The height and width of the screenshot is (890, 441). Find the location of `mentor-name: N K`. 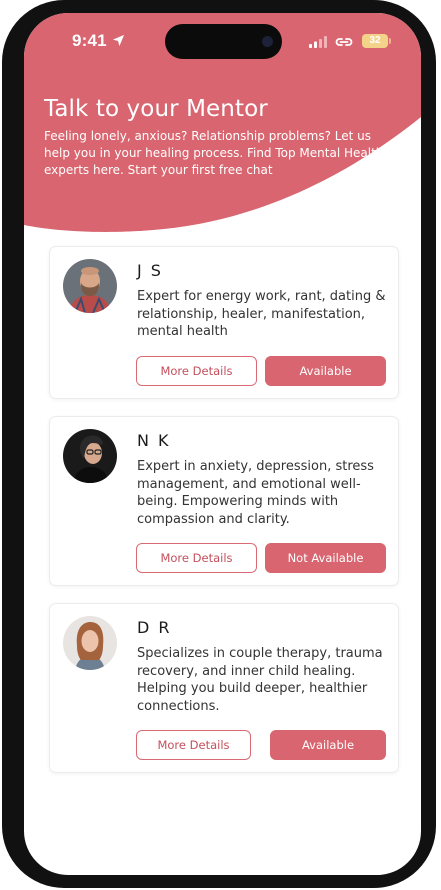

mentor-name: N K is located at coordinates (154, 440).